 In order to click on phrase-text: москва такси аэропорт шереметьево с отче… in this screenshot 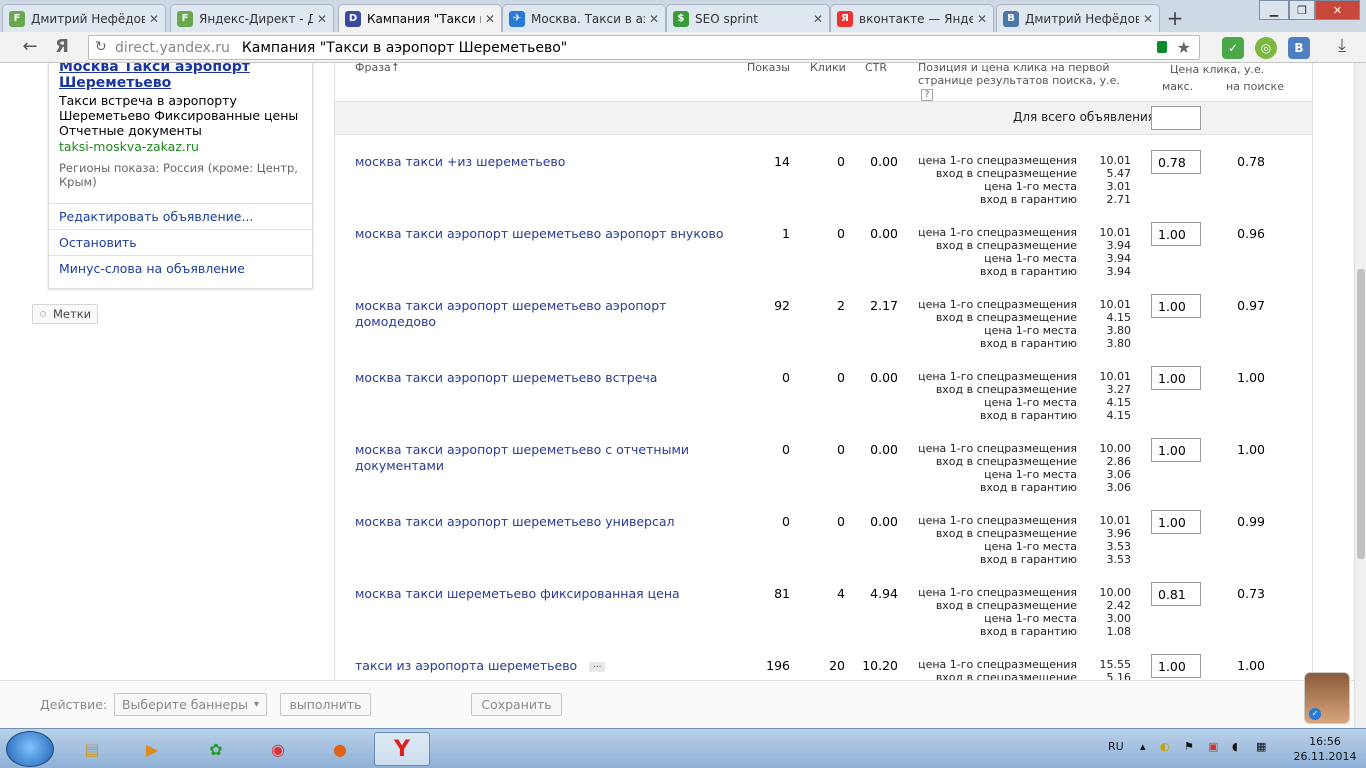, I will do `click(522, 457)`.